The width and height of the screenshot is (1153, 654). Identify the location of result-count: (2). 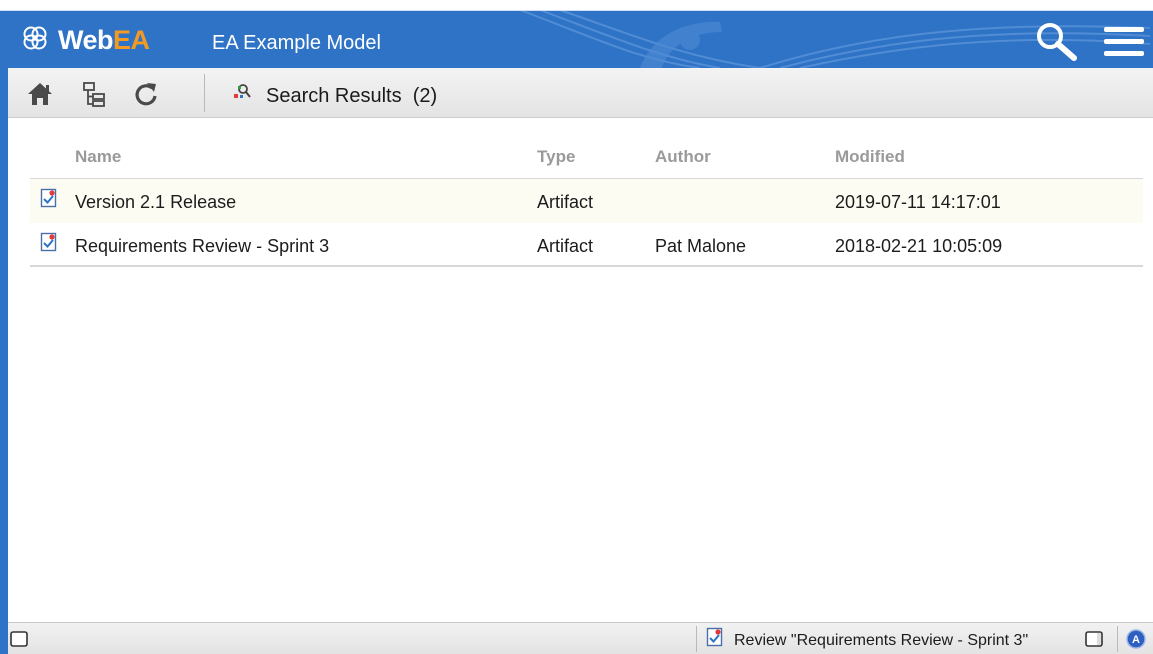
(425, 96).